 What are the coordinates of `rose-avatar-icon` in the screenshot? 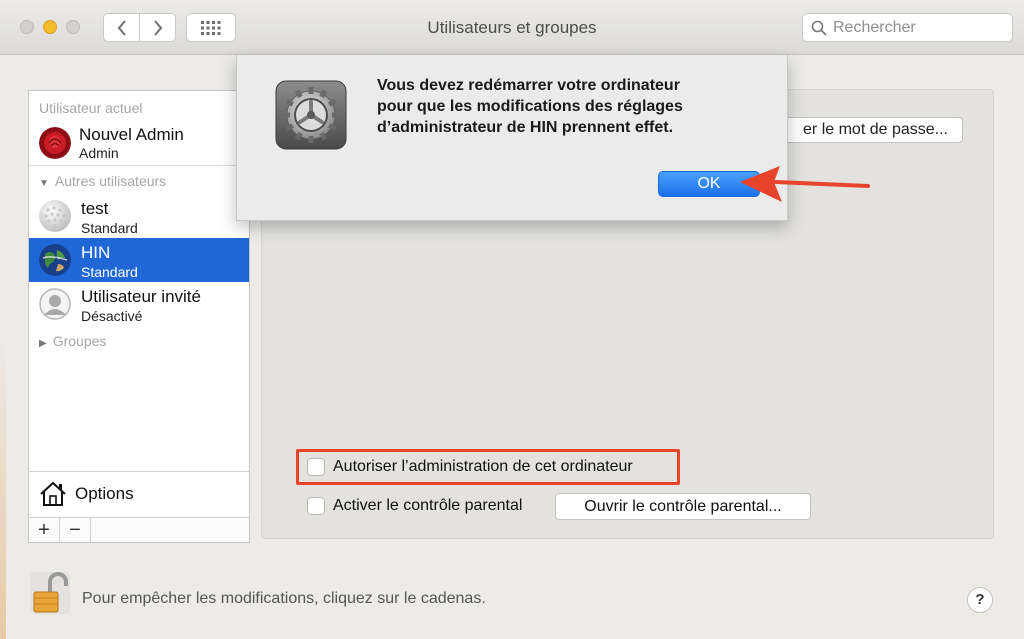 It's located at (55, 143).